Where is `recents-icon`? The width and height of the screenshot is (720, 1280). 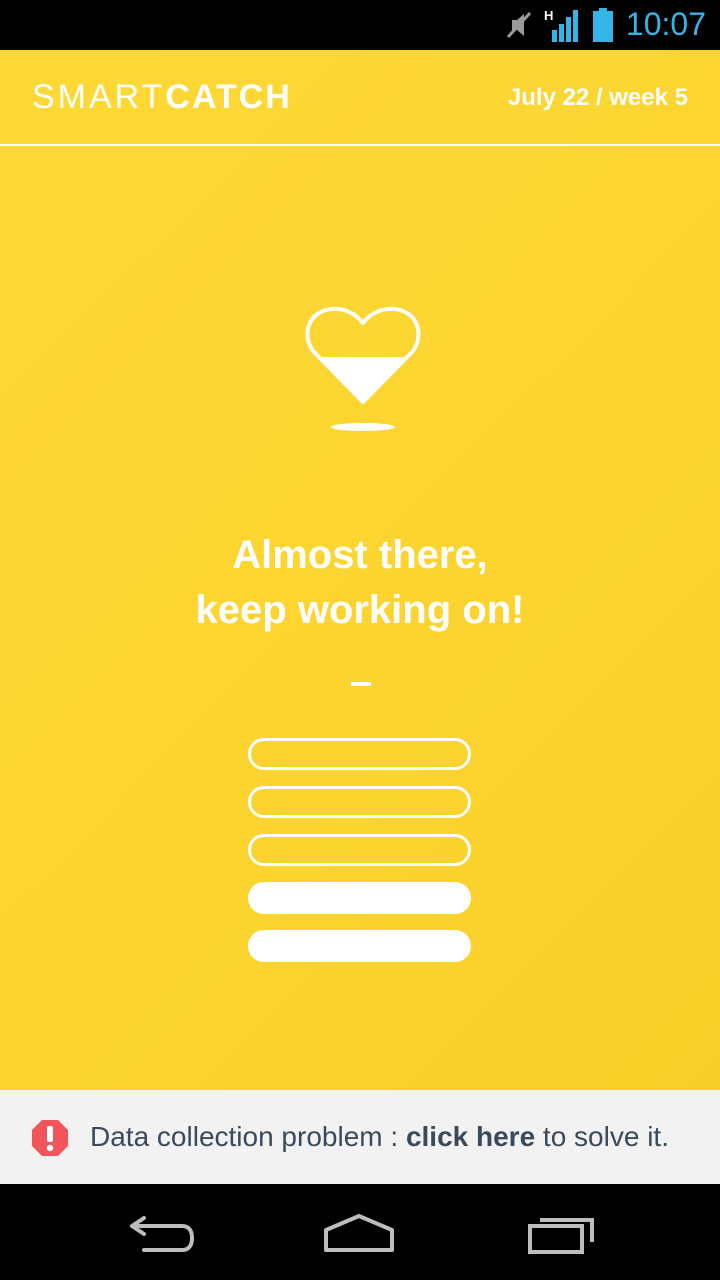 recents-icon is located at coordinates (562, 1234).